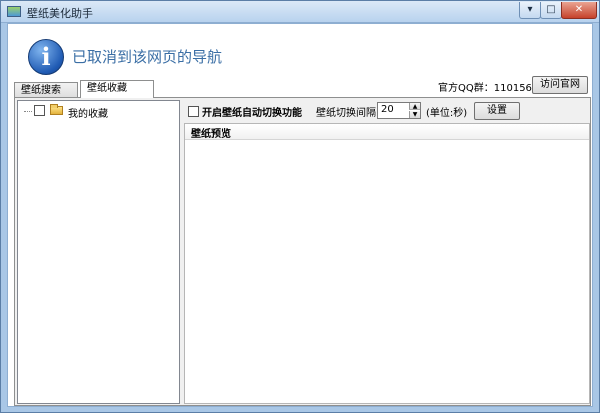  What do you see at coordinates (414, 106) in the screenshot?
I see `spin-up-icon: ▲` at bounding box center [414, 106].